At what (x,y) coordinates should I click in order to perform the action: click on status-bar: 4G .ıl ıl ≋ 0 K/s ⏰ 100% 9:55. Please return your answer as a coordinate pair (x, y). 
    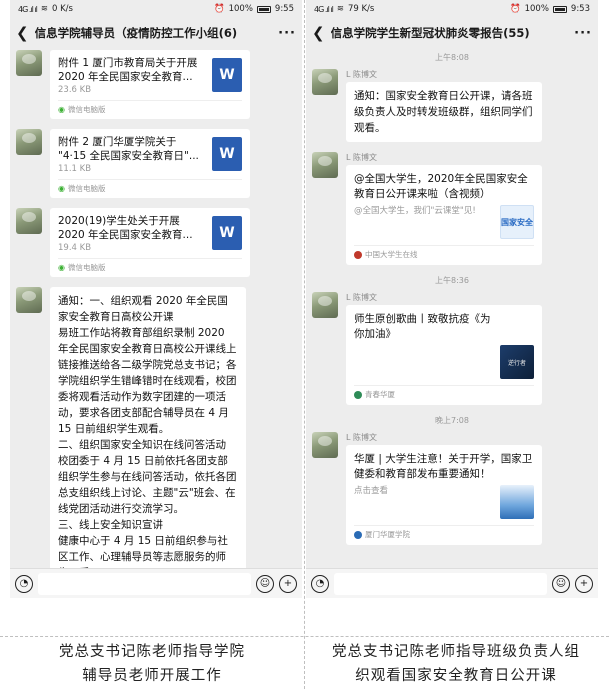
    Looking at the image, I should click on (156, 9).